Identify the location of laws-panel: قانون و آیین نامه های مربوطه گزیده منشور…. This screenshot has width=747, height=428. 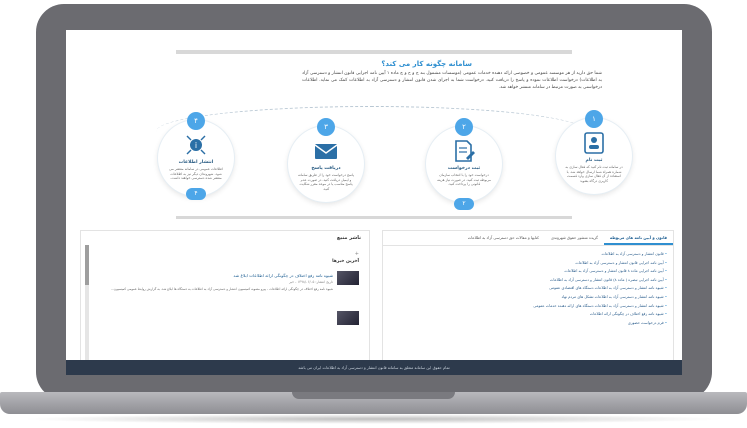
(528, 298).